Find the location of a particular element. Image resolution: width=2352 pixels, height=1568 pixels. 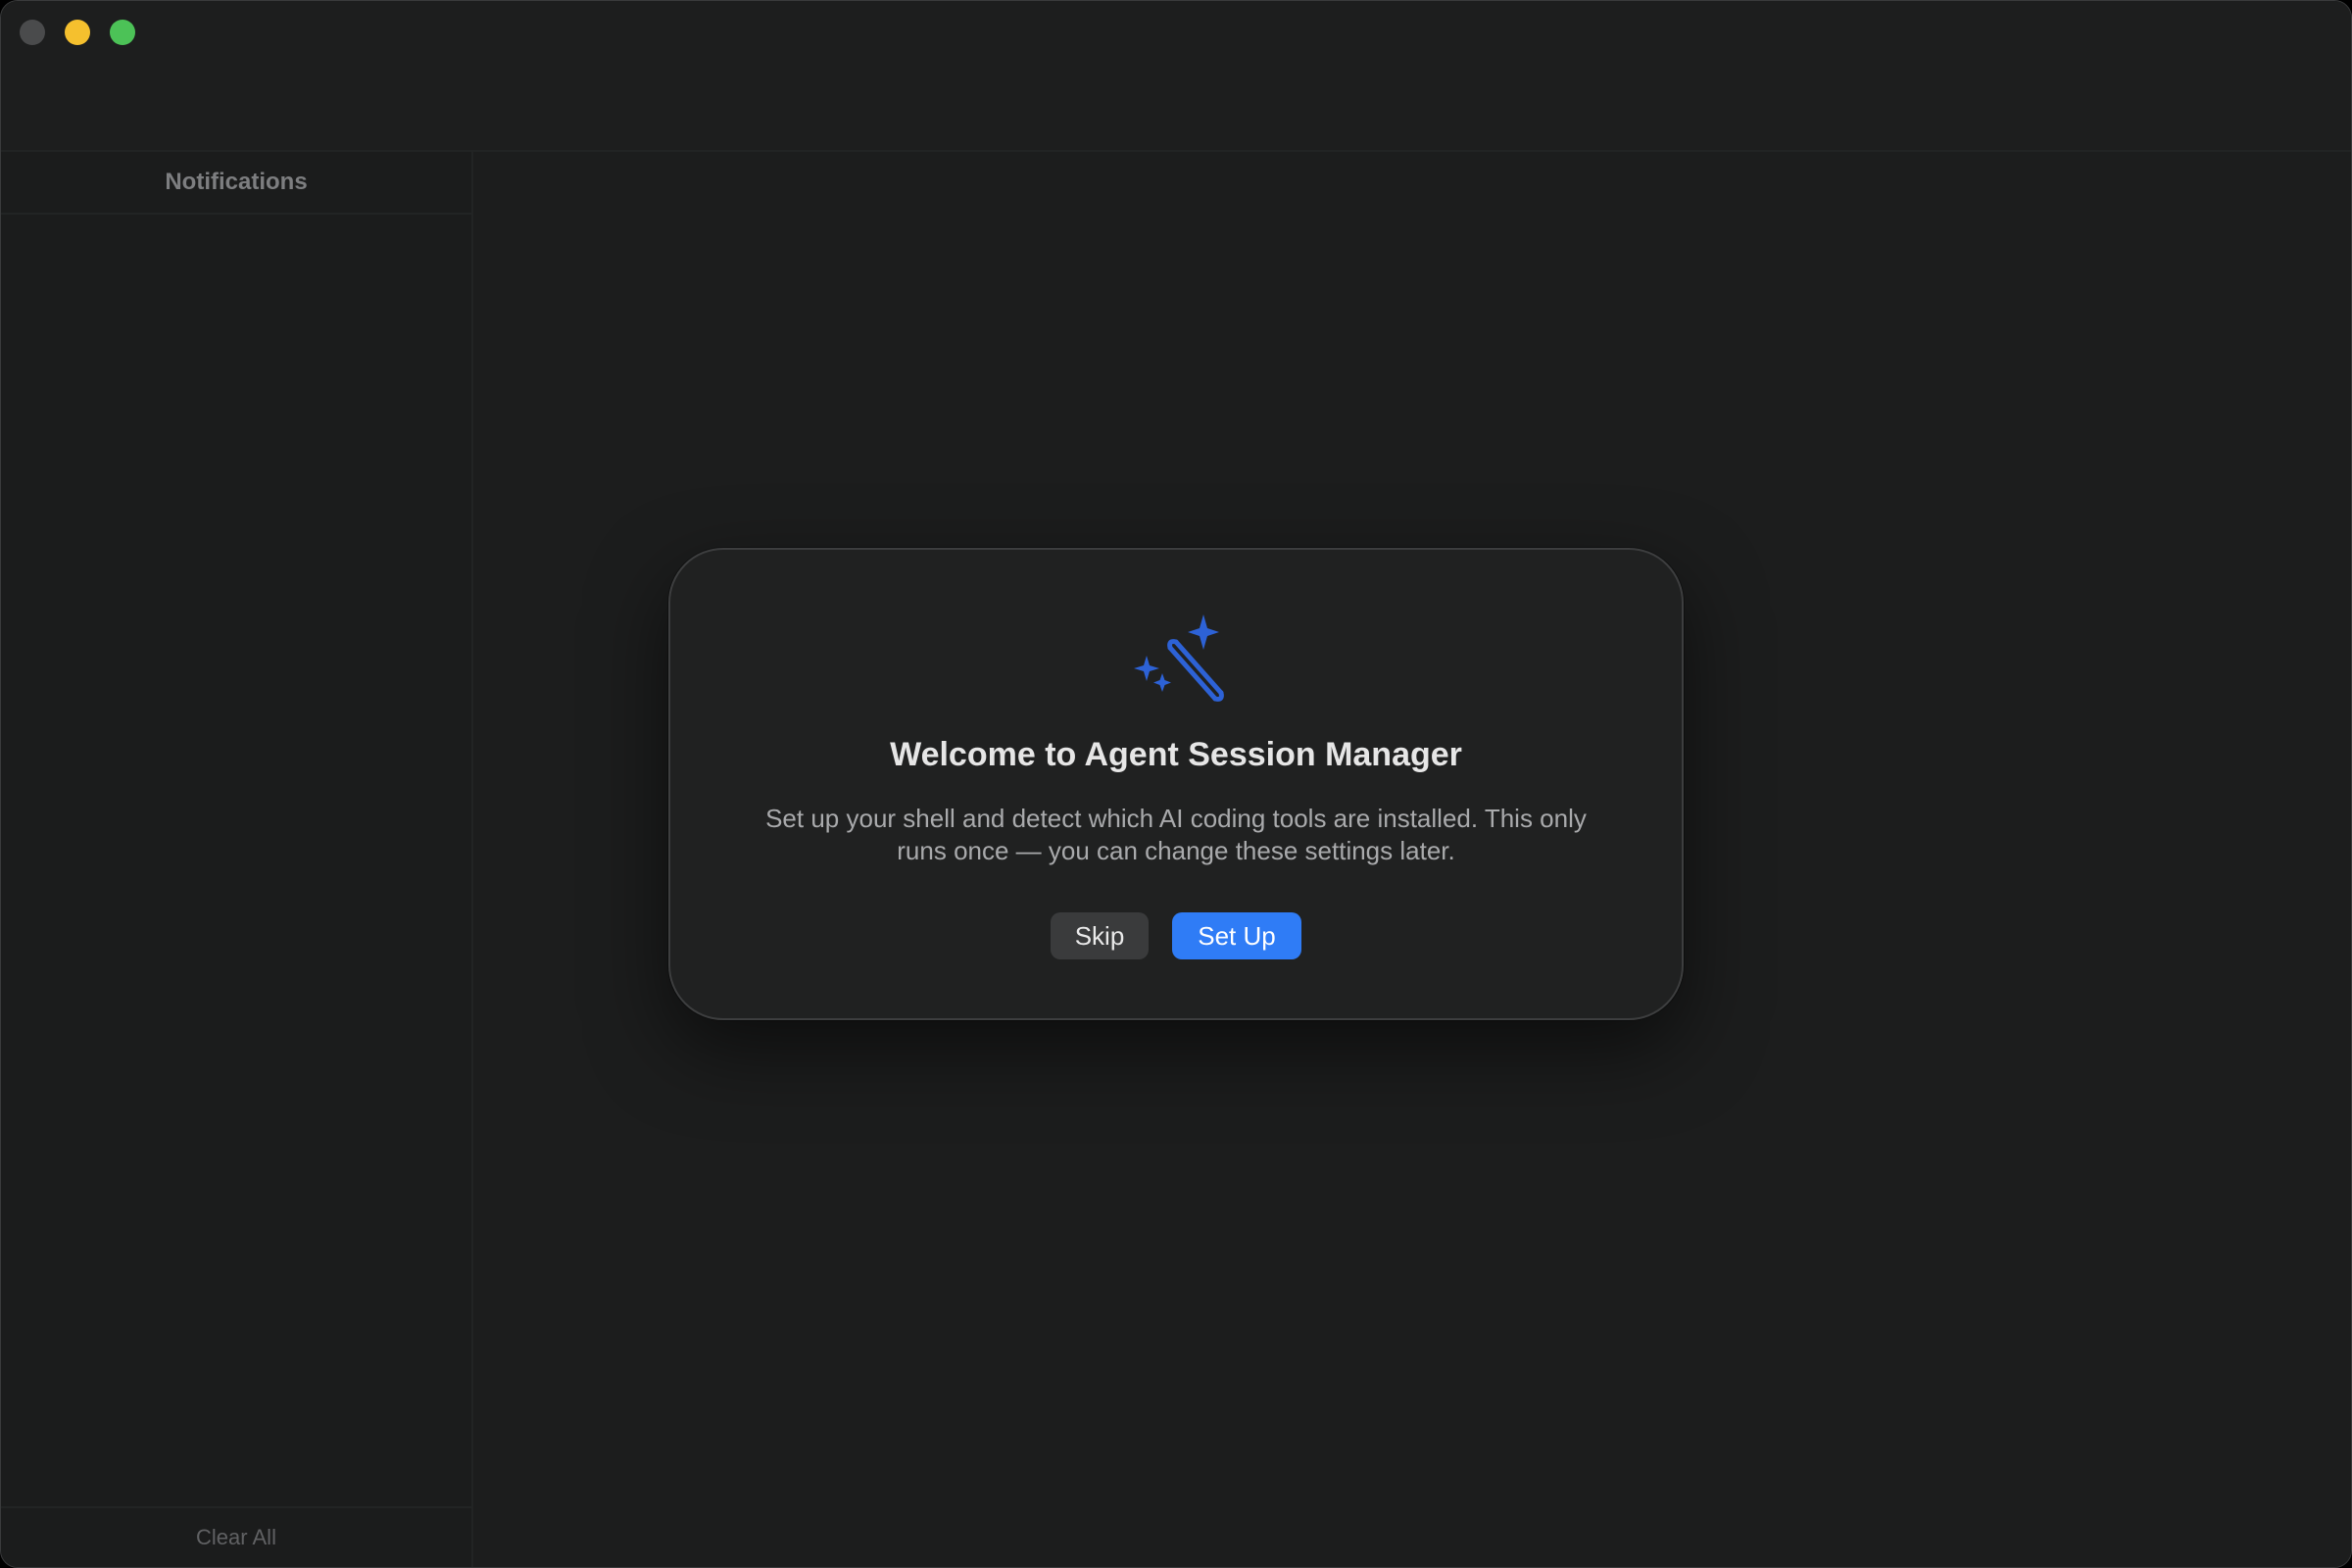

set-up-button: Set Up is located at coordinates (1236, 935).